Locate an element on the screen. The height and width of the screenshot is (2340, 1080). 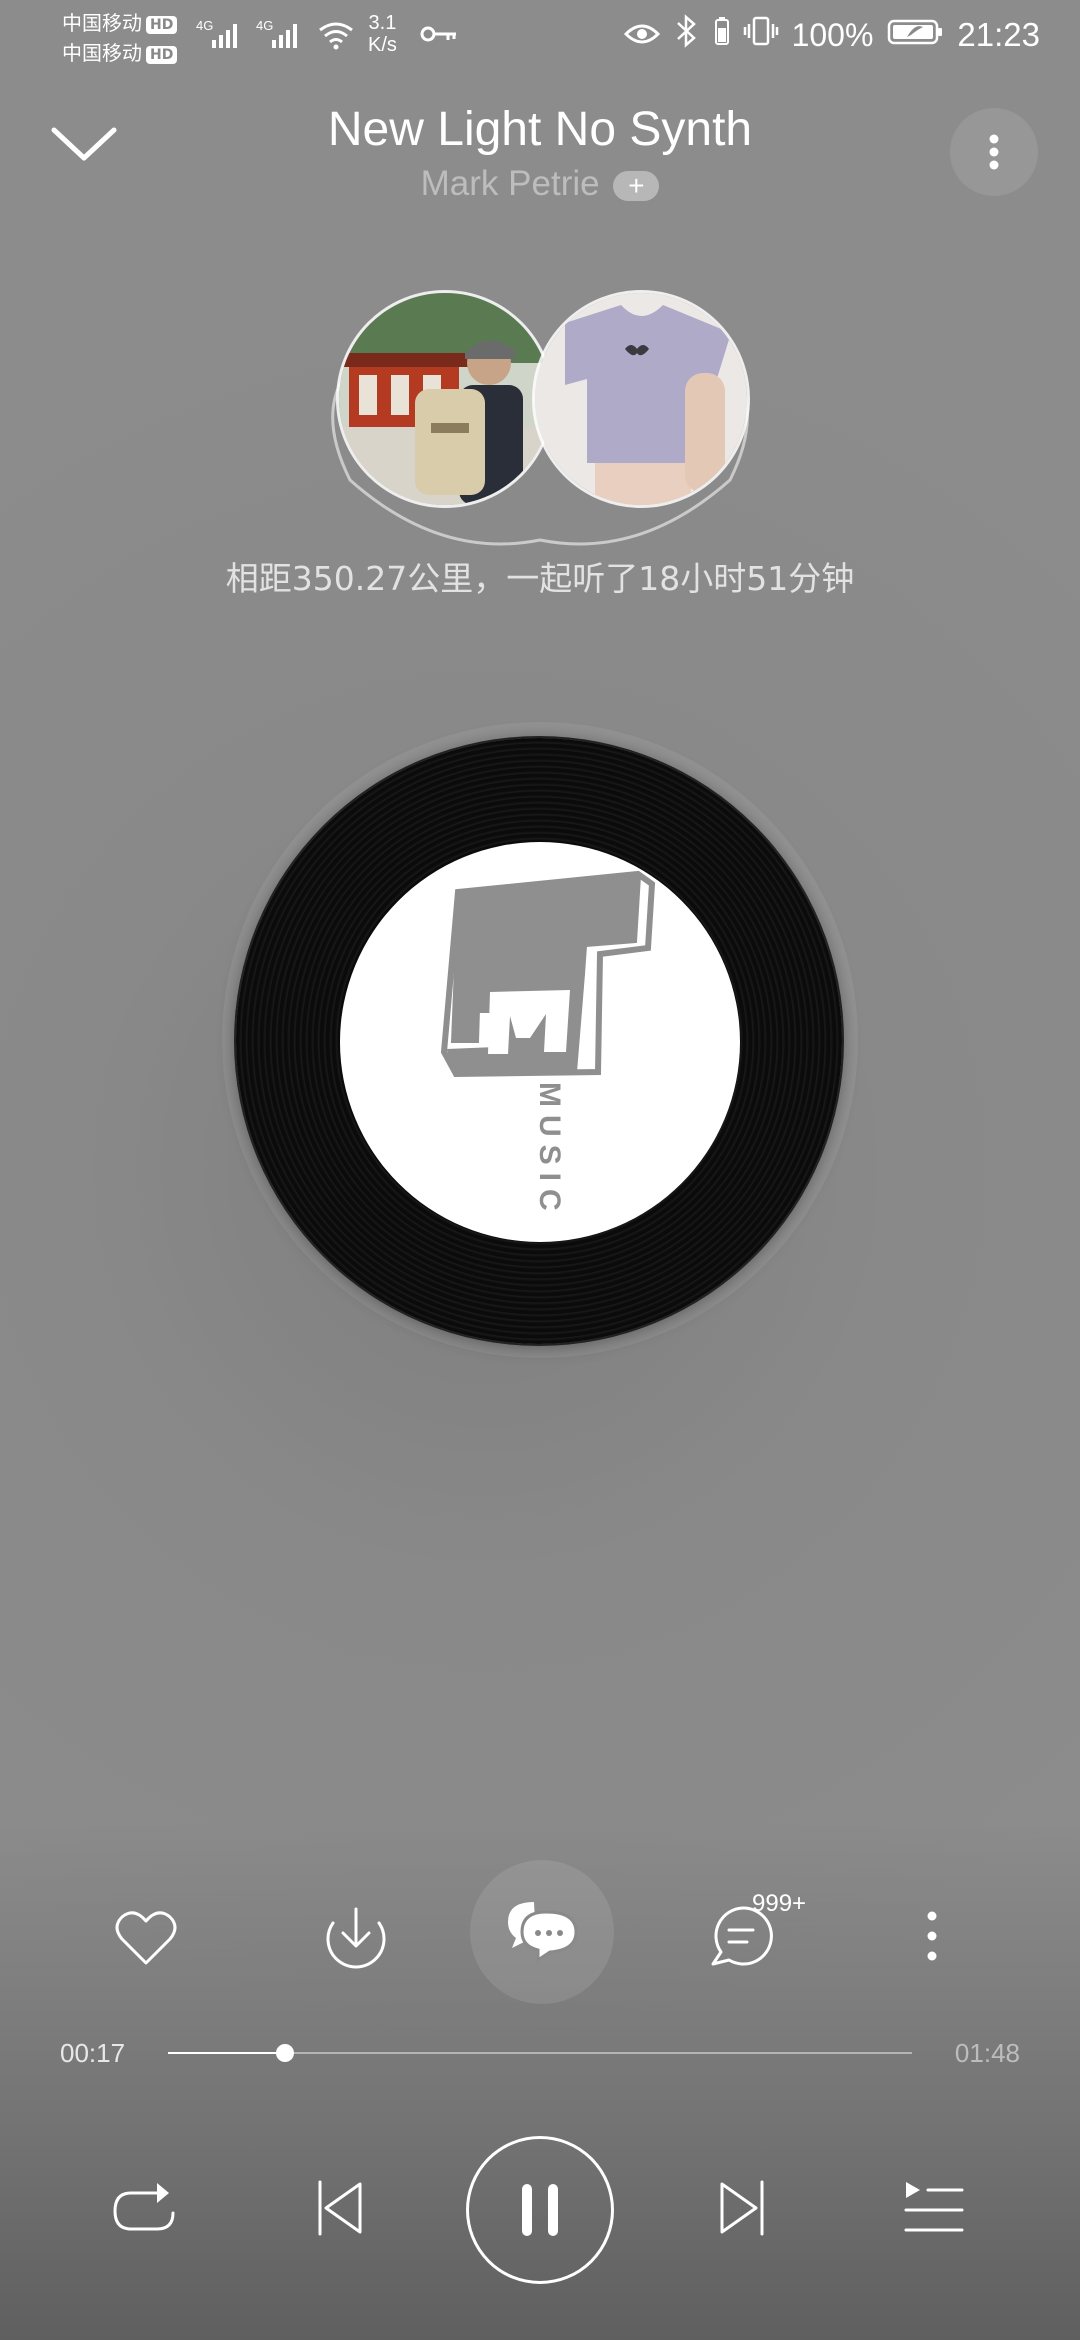
status-bar: 中国移动 HD 中国移动 HD 4G 4G 3.1 K/s 100% 21:23 is located at coordinates (540, 36).